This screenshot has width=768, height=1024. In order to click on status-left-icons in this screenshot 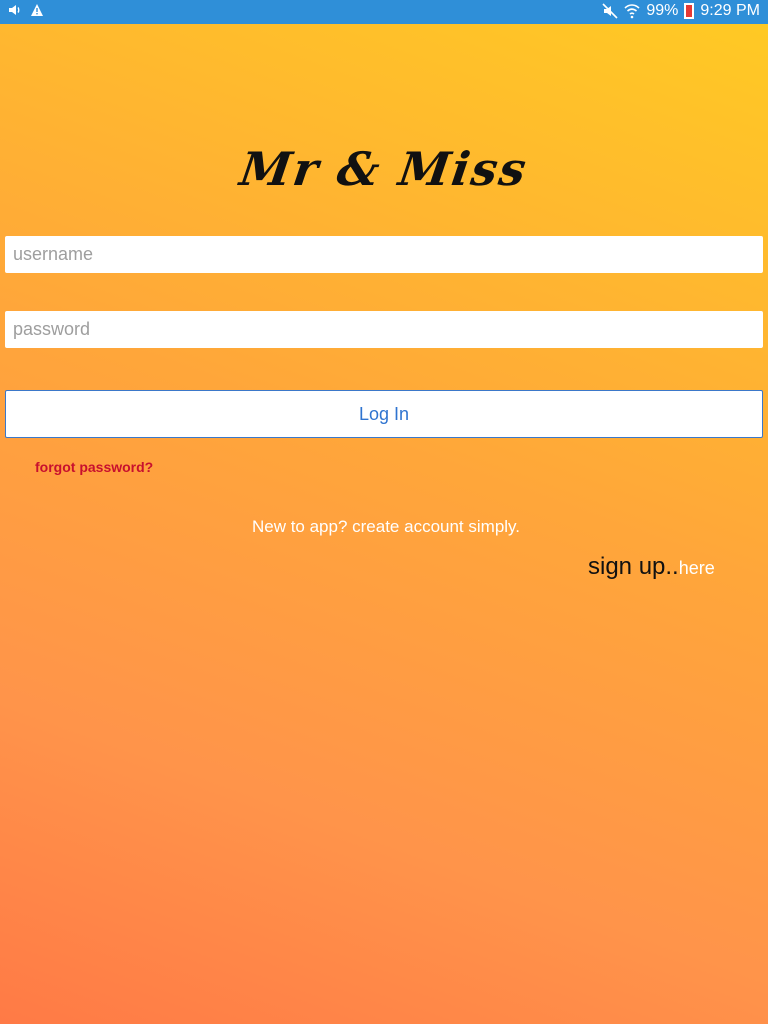, I will do `click(26, 10)`.